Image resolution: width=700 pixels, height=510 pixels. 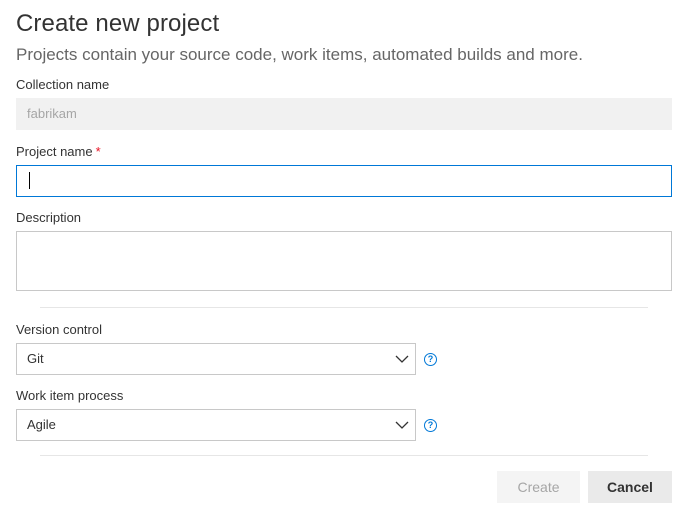 I want to click on work-item-process-select: Agile, so click(x=216, y=425).